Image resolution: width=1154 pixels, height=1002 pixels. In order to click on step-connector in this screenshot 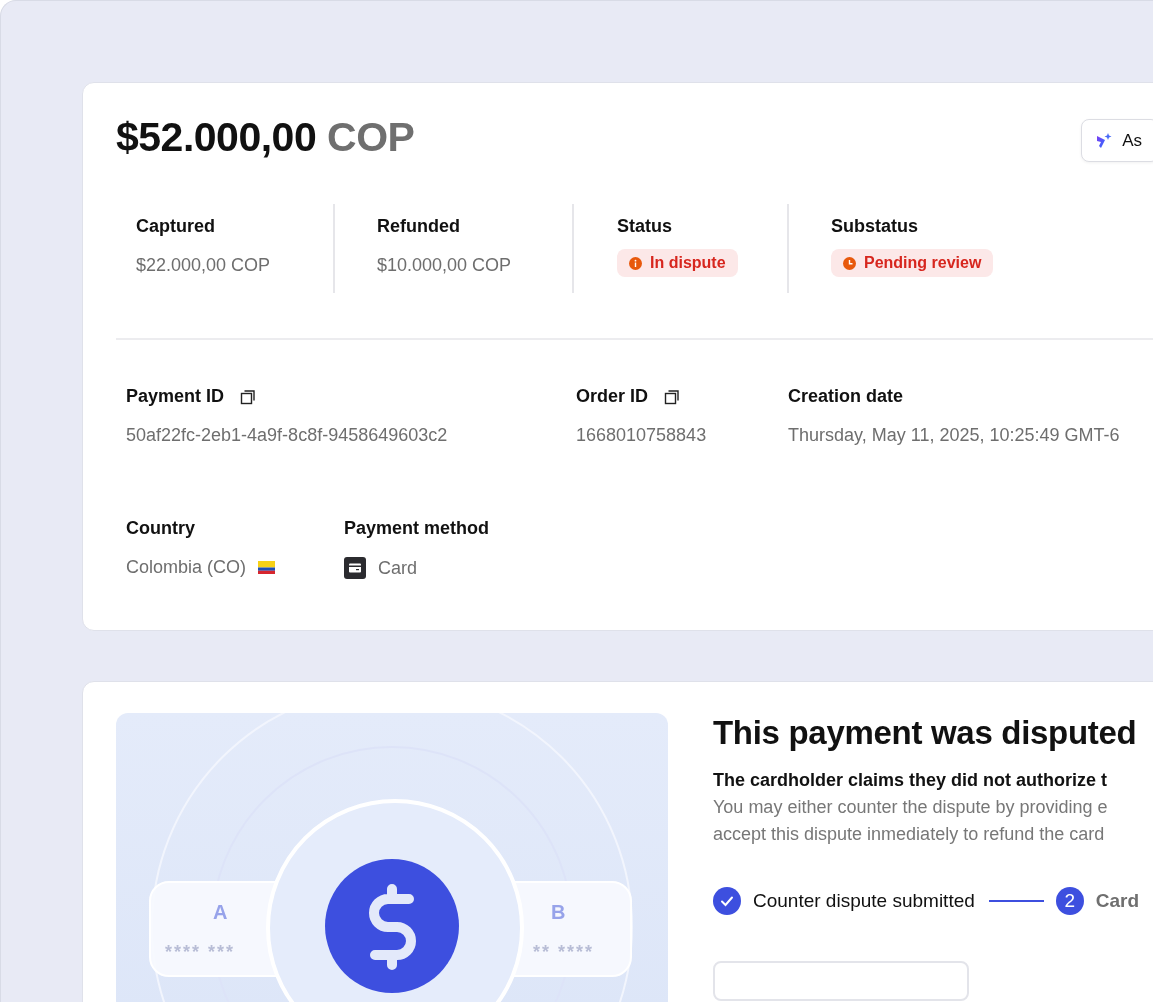, I will do `click(1016, 901)`.